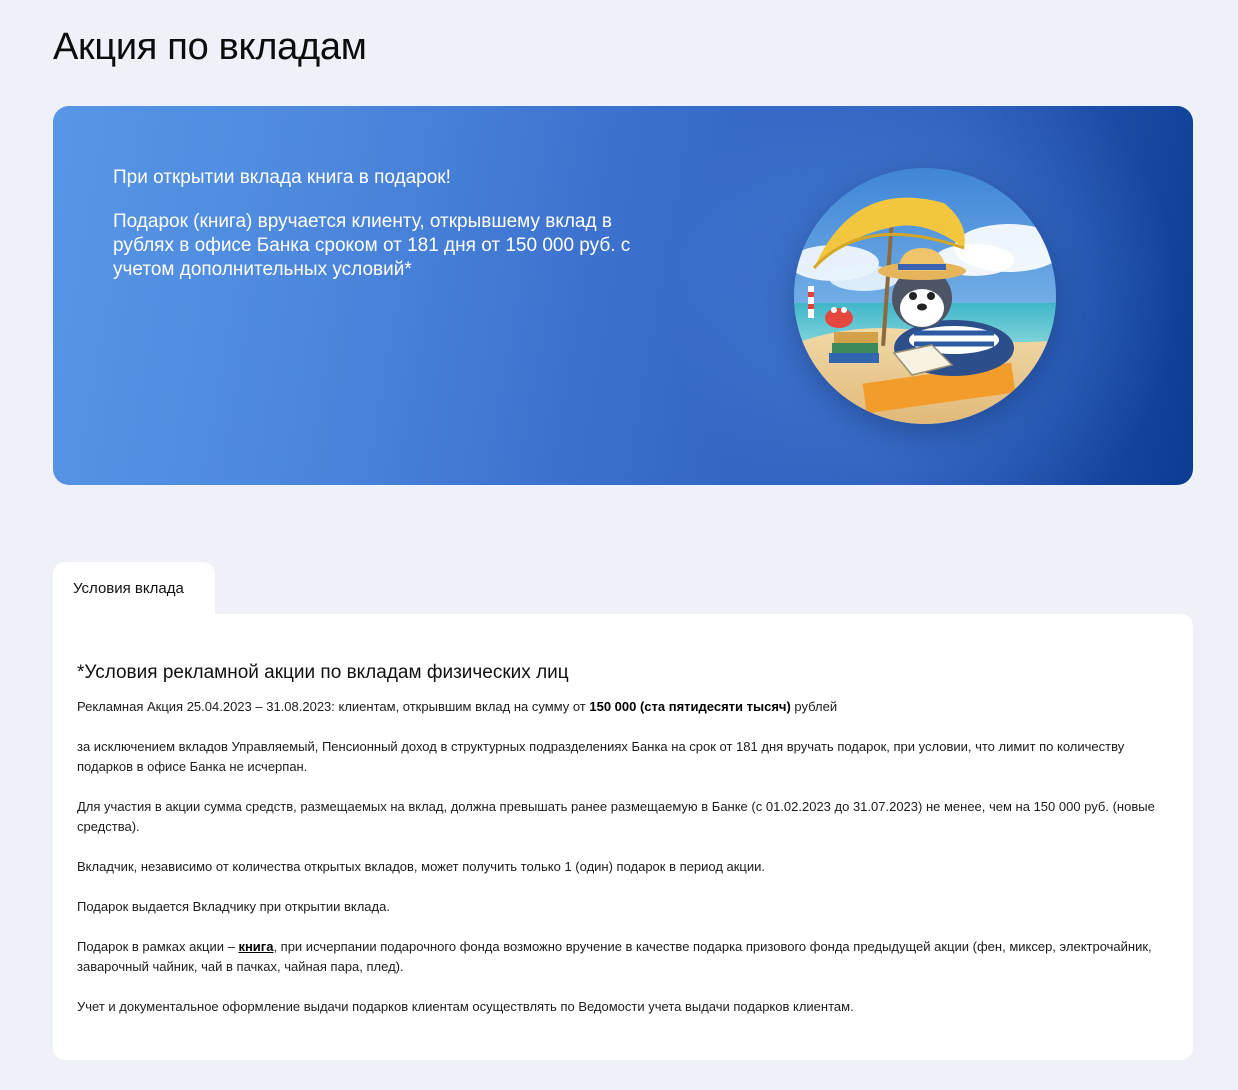 Image resolution: width=1238 pixels, height=1090 pixels. I want to click on tab-label: Условия вклада, so click(128, 588).